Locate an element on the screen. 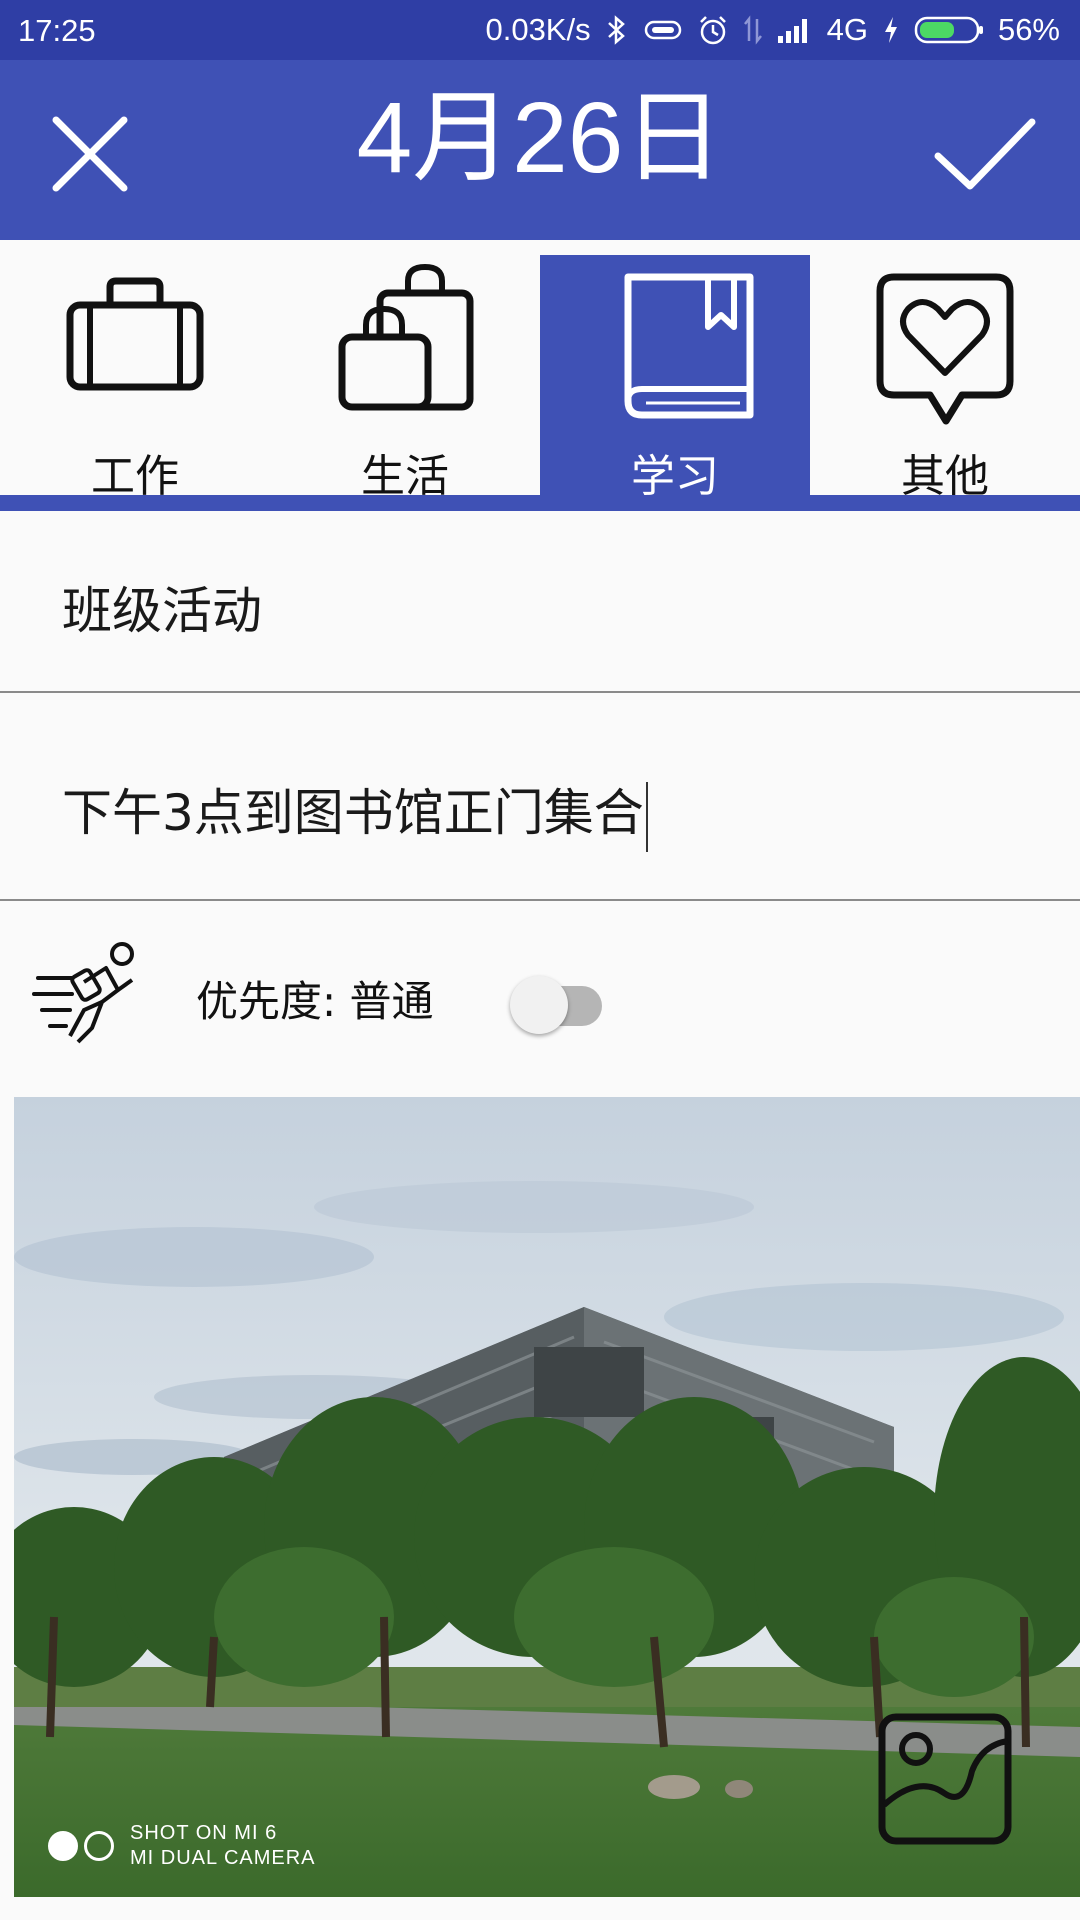 The image size is (1080, 1920). shopping-bags-icon is located at coordinates (406, 337).